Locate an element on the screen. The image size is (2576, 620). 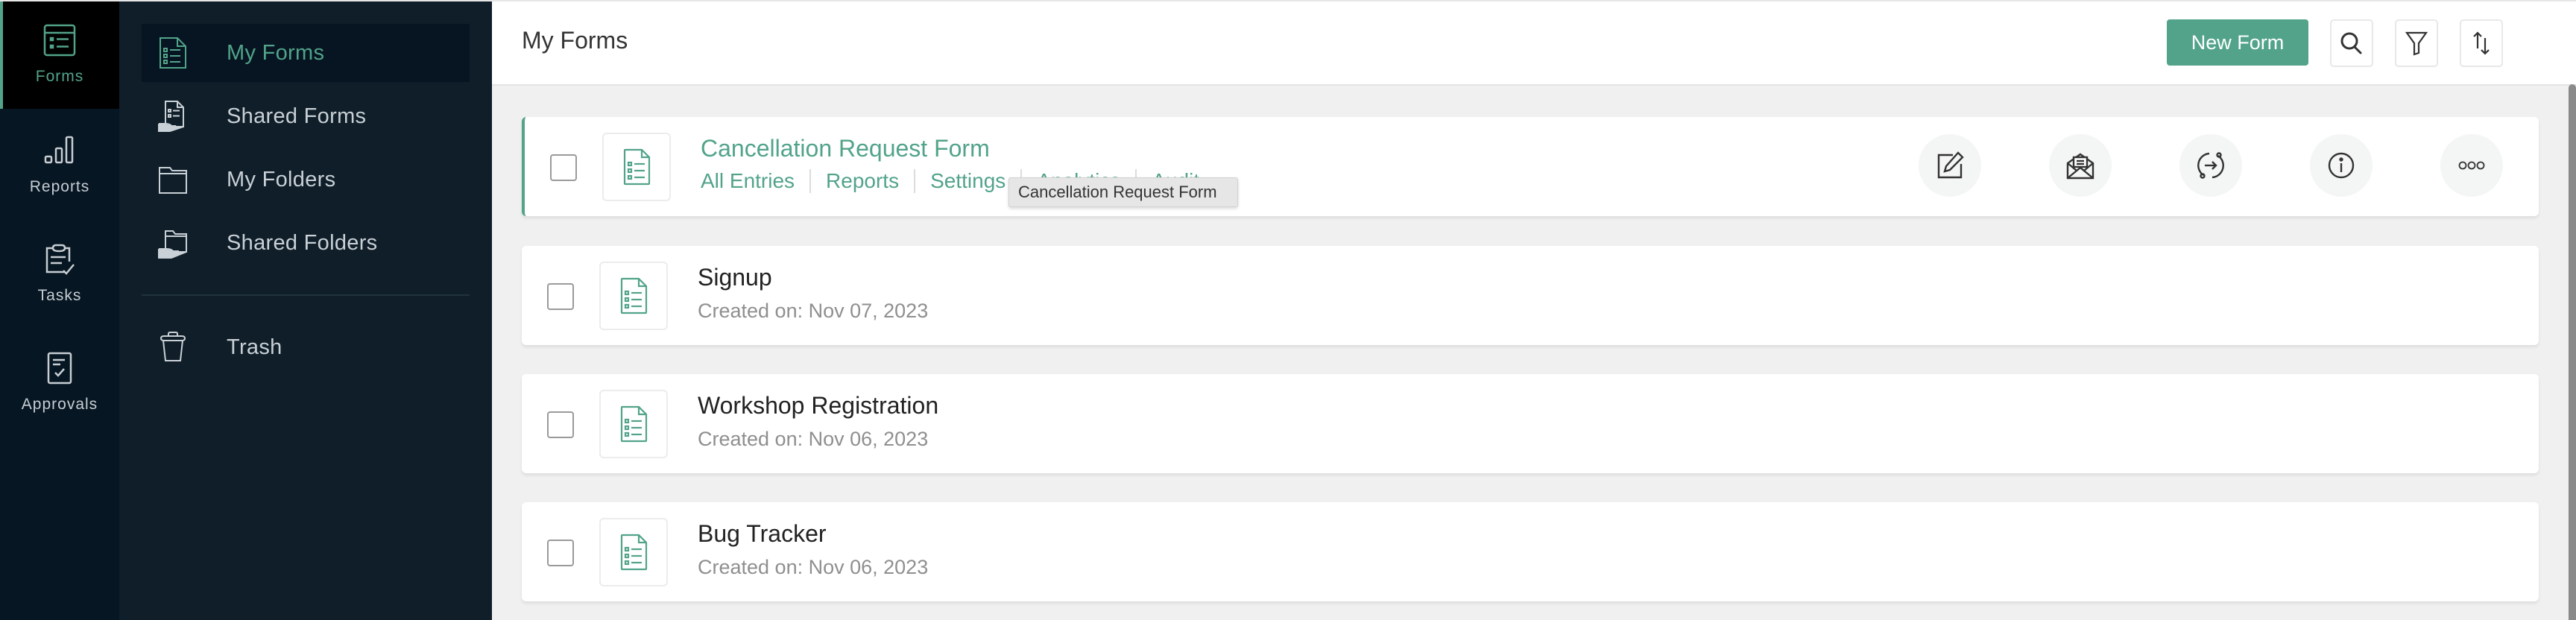
filter-icon is located at coordinates (2416, 43).